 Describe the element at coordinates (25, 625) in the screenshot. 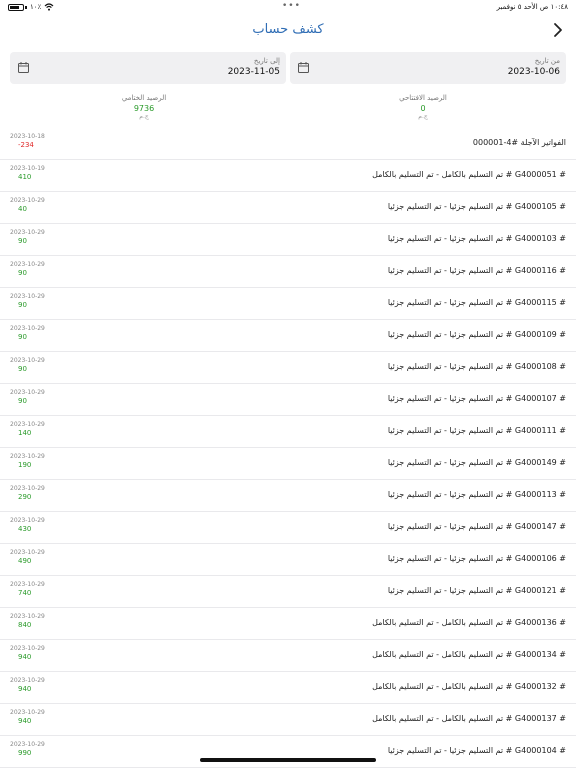

I see `transaction-amount: 840` at that location.